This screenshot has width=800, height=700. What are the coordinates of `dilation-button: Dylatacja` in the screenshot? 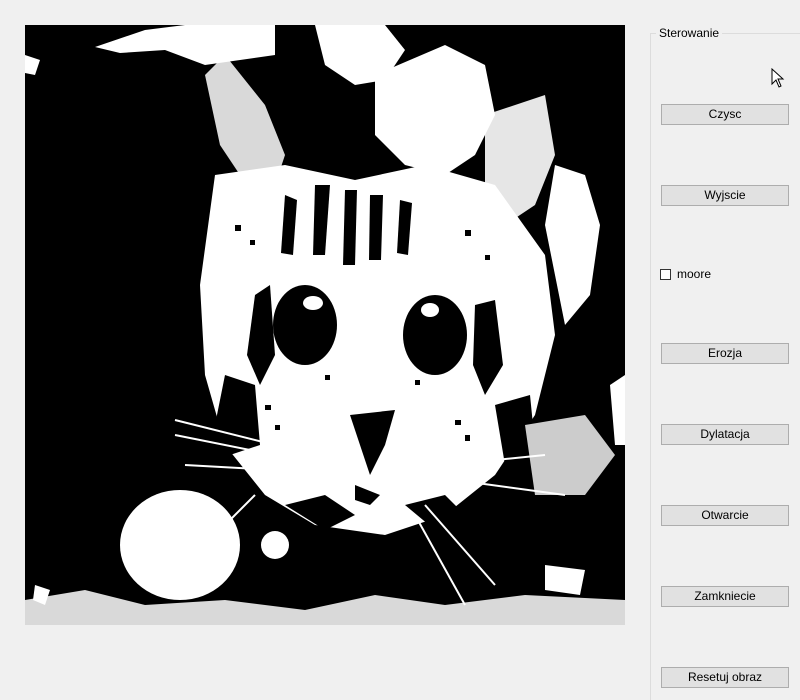 It's located at (725, 434).